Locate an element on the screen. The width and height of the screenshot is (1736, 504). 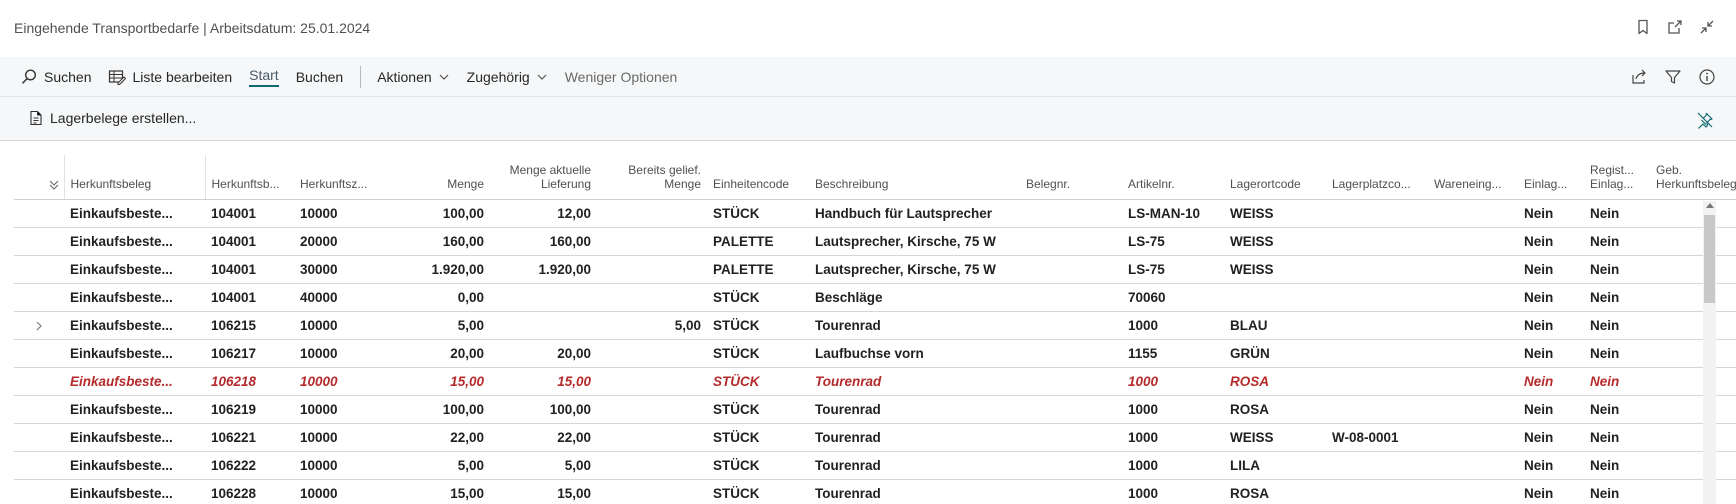
edit-list-button: Liste bearbeiten is located at coordinates (170, 77).